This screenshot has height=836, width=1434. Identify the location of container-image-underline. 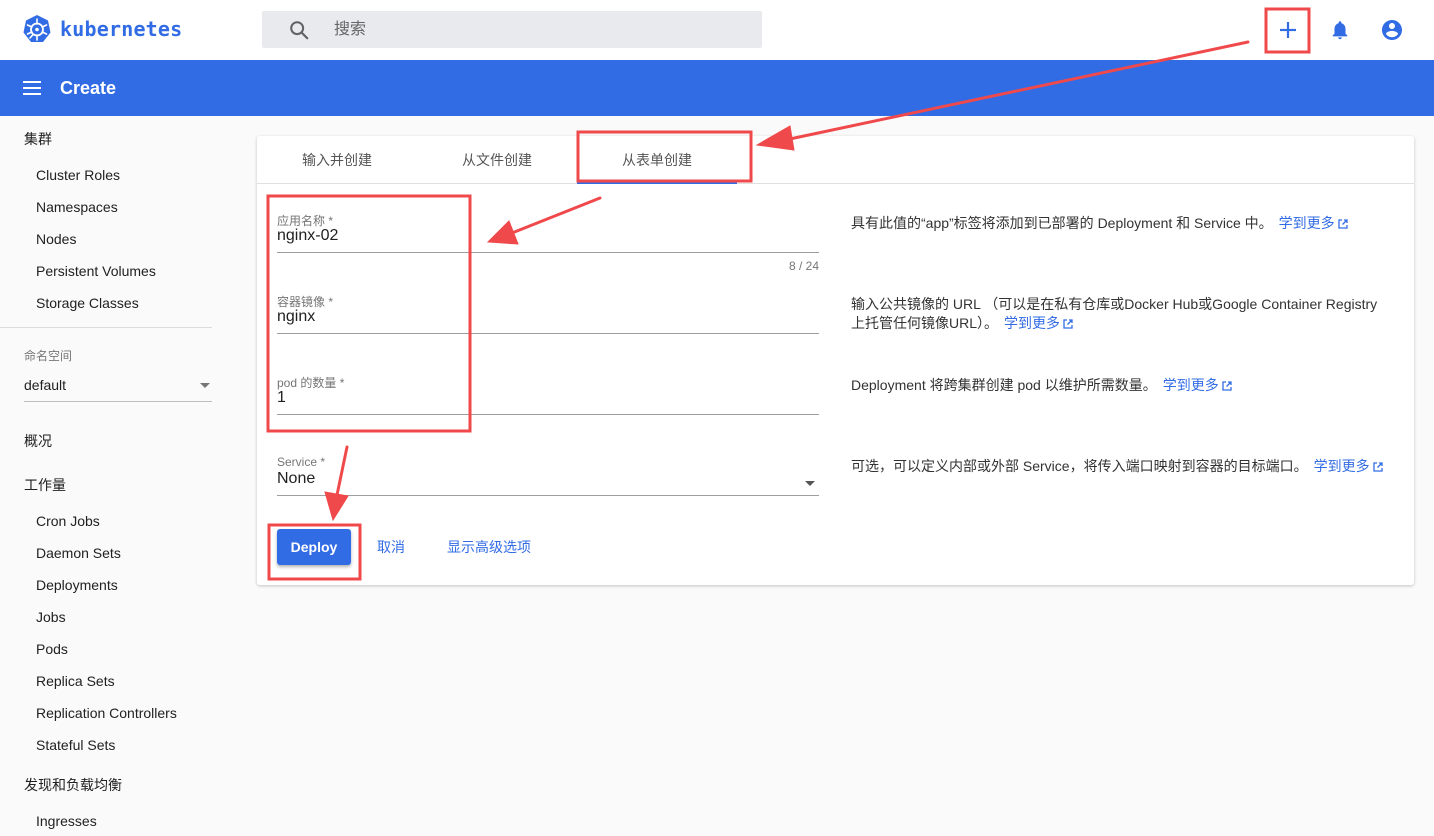
(548, 333).